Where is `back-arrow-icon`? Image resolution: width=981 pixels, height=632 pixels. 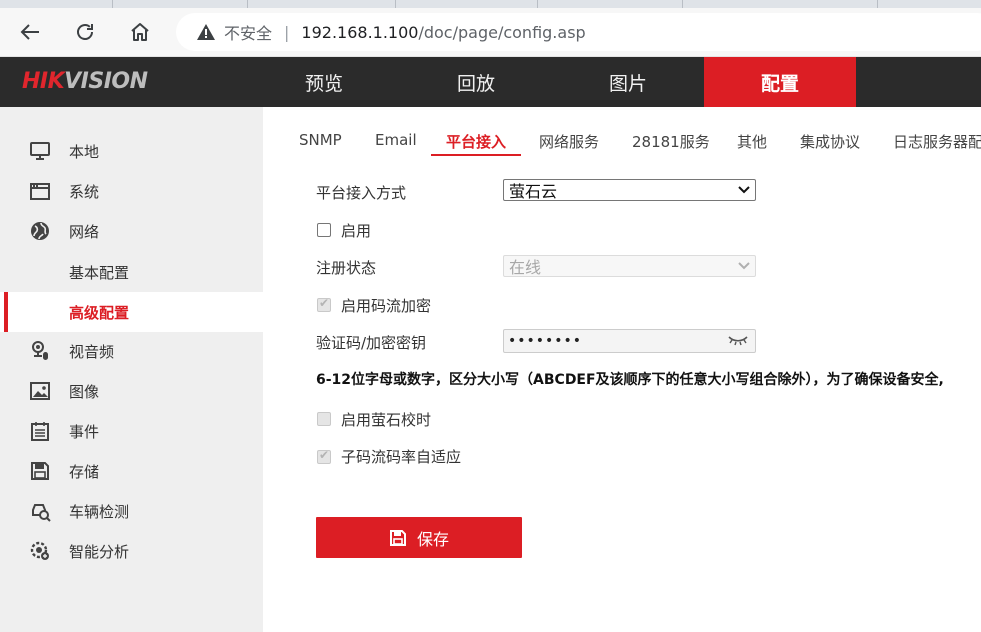
back-arrow-icon is located at coordinates (29, 32).